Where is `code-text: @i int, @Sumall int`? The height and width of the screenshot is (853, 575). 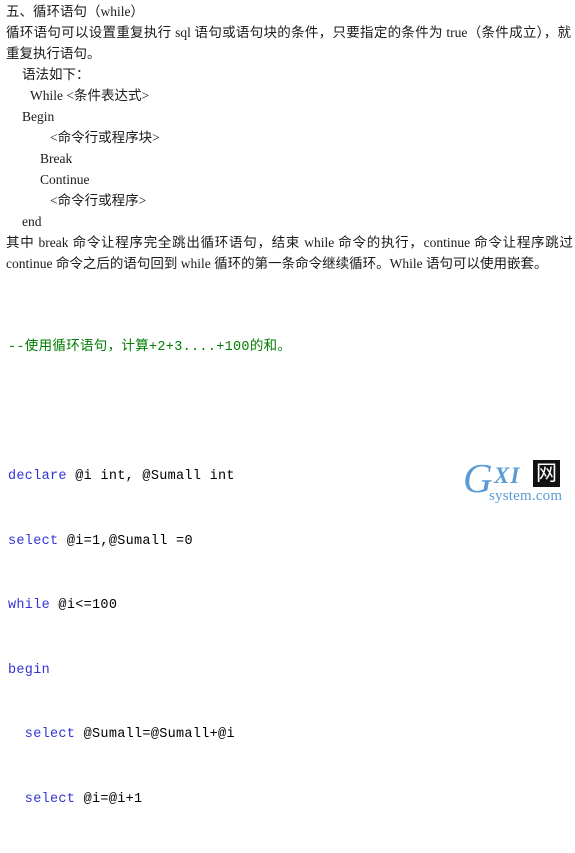
code-text: @i int, @Sumall int is located at coordinates (150, 476).